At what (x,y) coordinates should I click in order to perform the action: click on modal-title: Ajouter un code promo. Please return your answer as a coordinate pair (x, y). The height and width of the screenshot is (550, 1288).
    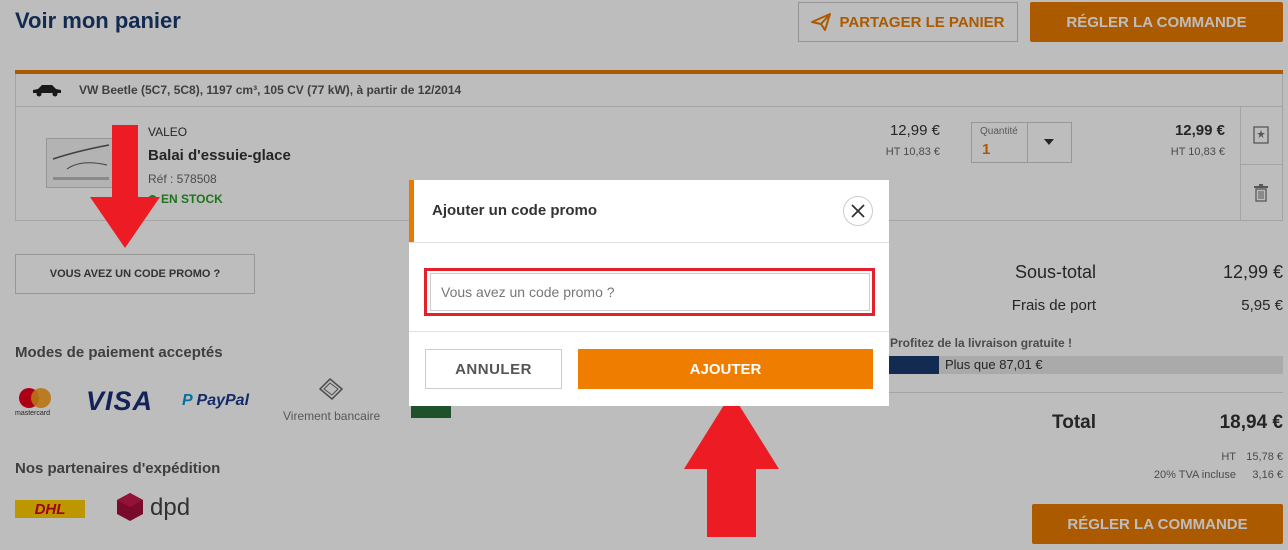
    Looking at the image, I should click on (514, 210).